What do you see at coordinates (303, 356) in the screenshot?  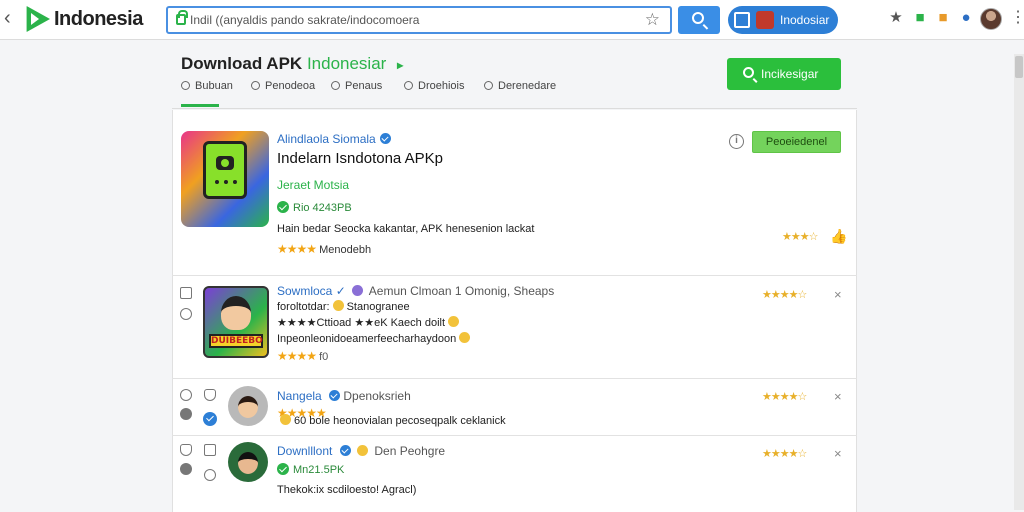 I see `list-item-rating: ★★★★ f0` at bounding box center [303, 356].